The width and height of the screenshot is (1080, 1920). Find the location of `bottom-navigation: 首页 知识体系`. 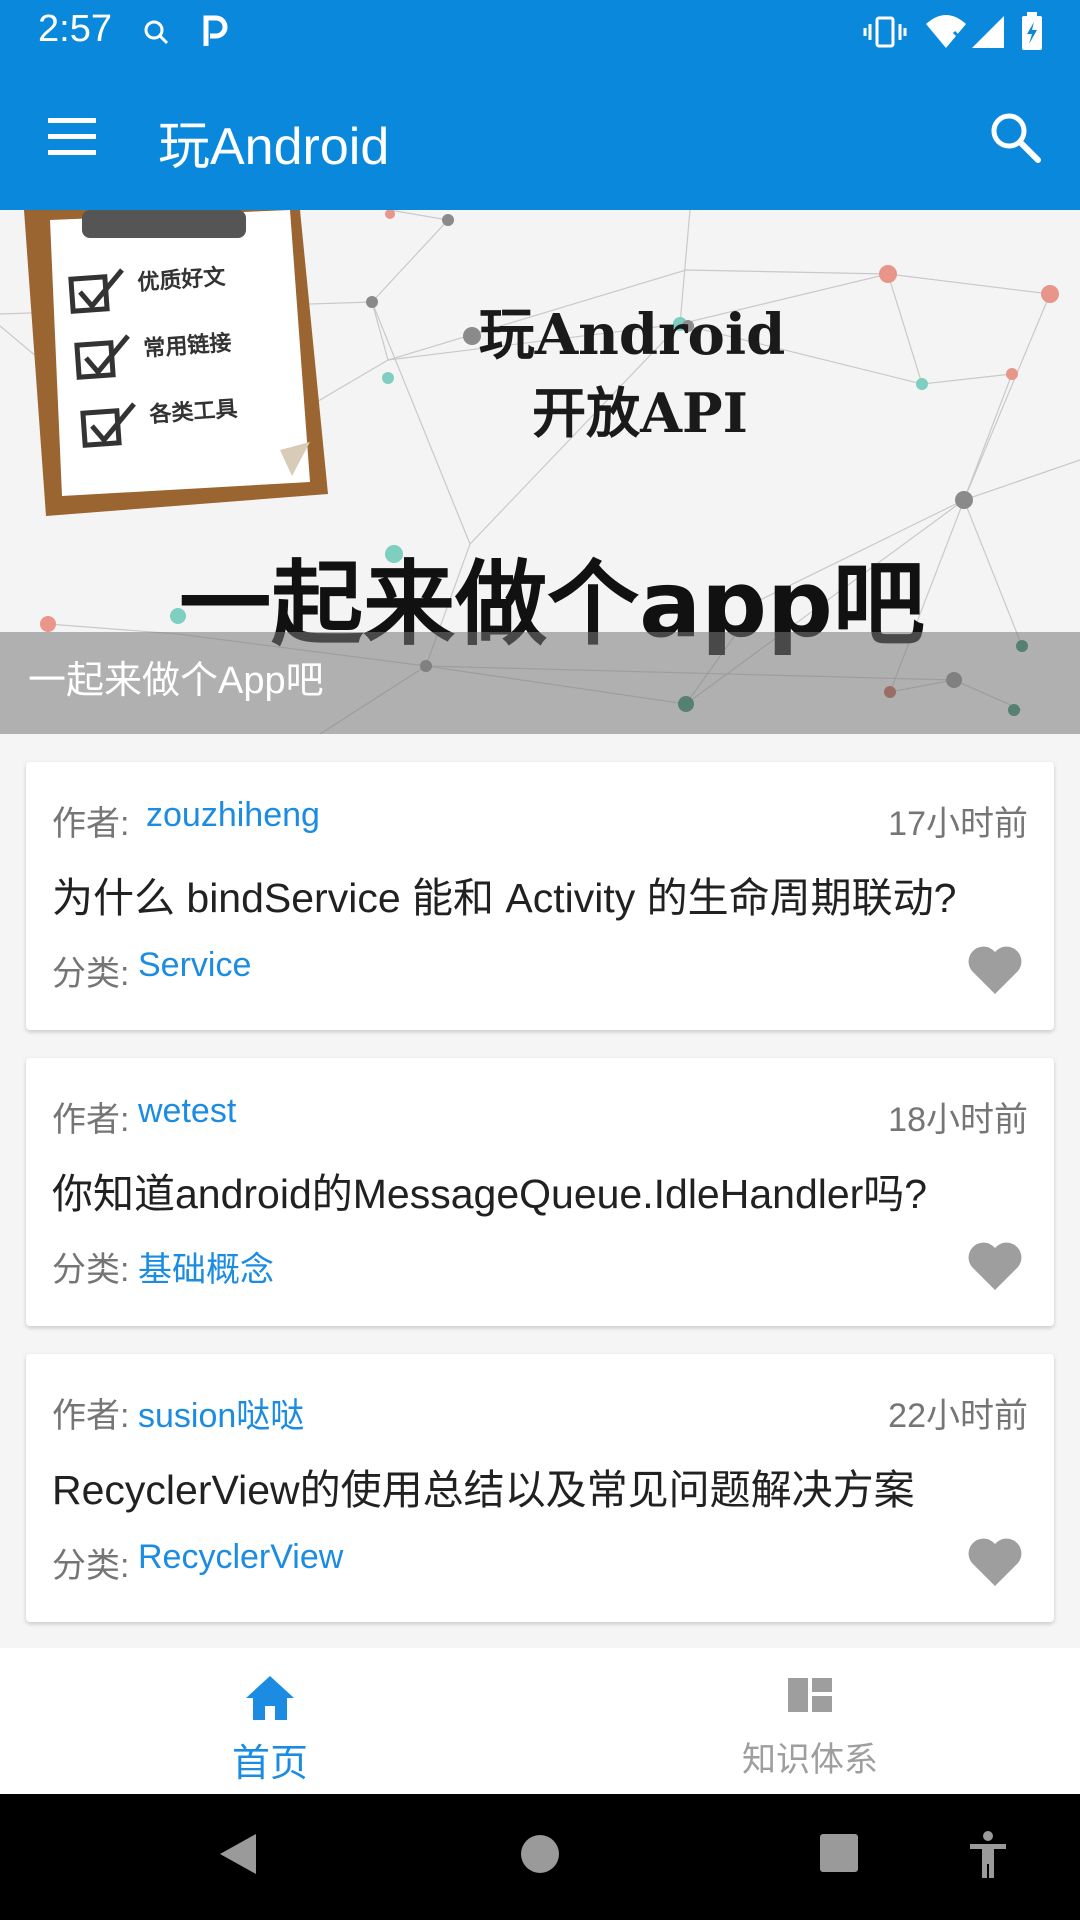

bottom-navigation: 首页 知识体系 is located at coordinates (540, 1721).